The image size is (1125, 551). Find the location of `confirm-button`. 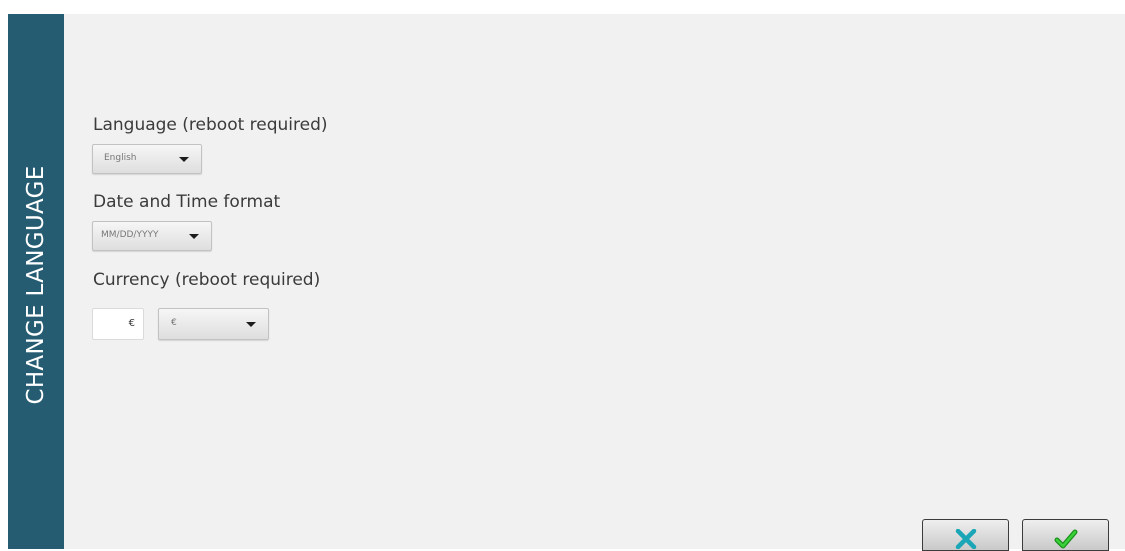

confirm-button is located at coordinates (1065, 535).